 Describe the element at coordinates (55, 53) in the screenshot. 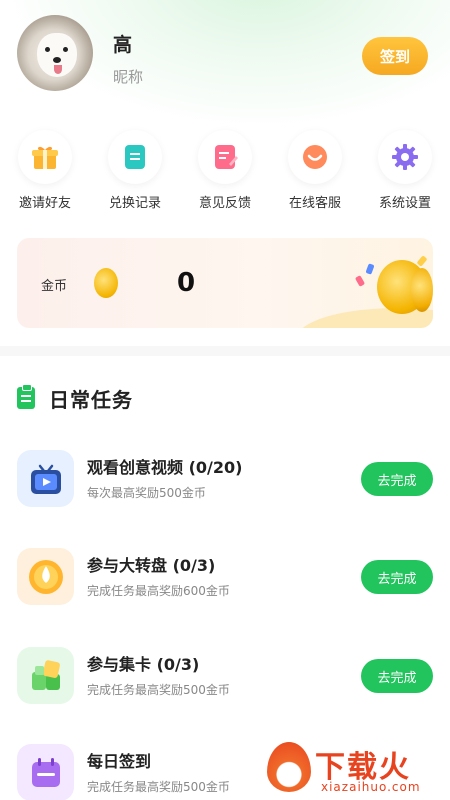

I see `avatar` at that location.